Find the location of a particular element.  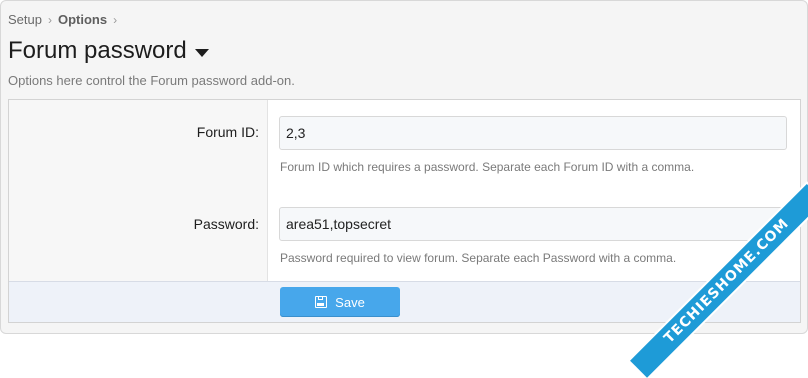

title-row: Forum password is located at coordinates (108, 51).